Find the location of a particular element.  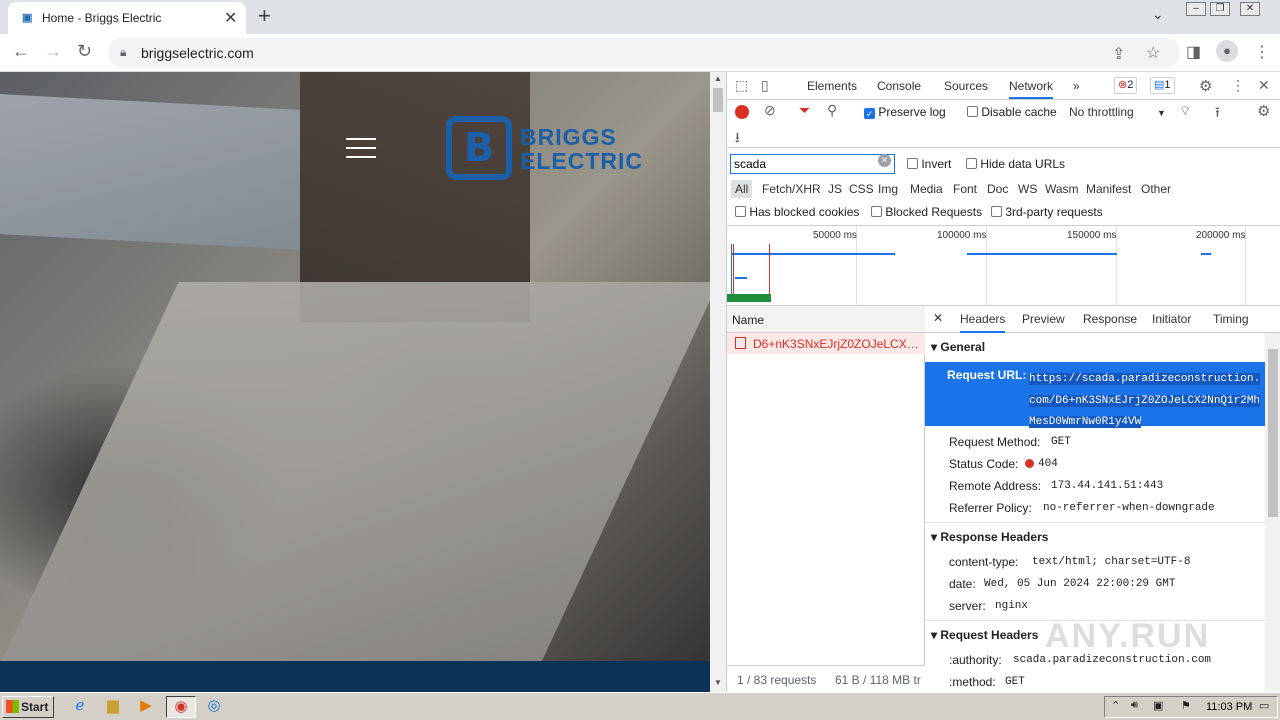

more-tabs-icon: » is located at coordinates (1076, 86).